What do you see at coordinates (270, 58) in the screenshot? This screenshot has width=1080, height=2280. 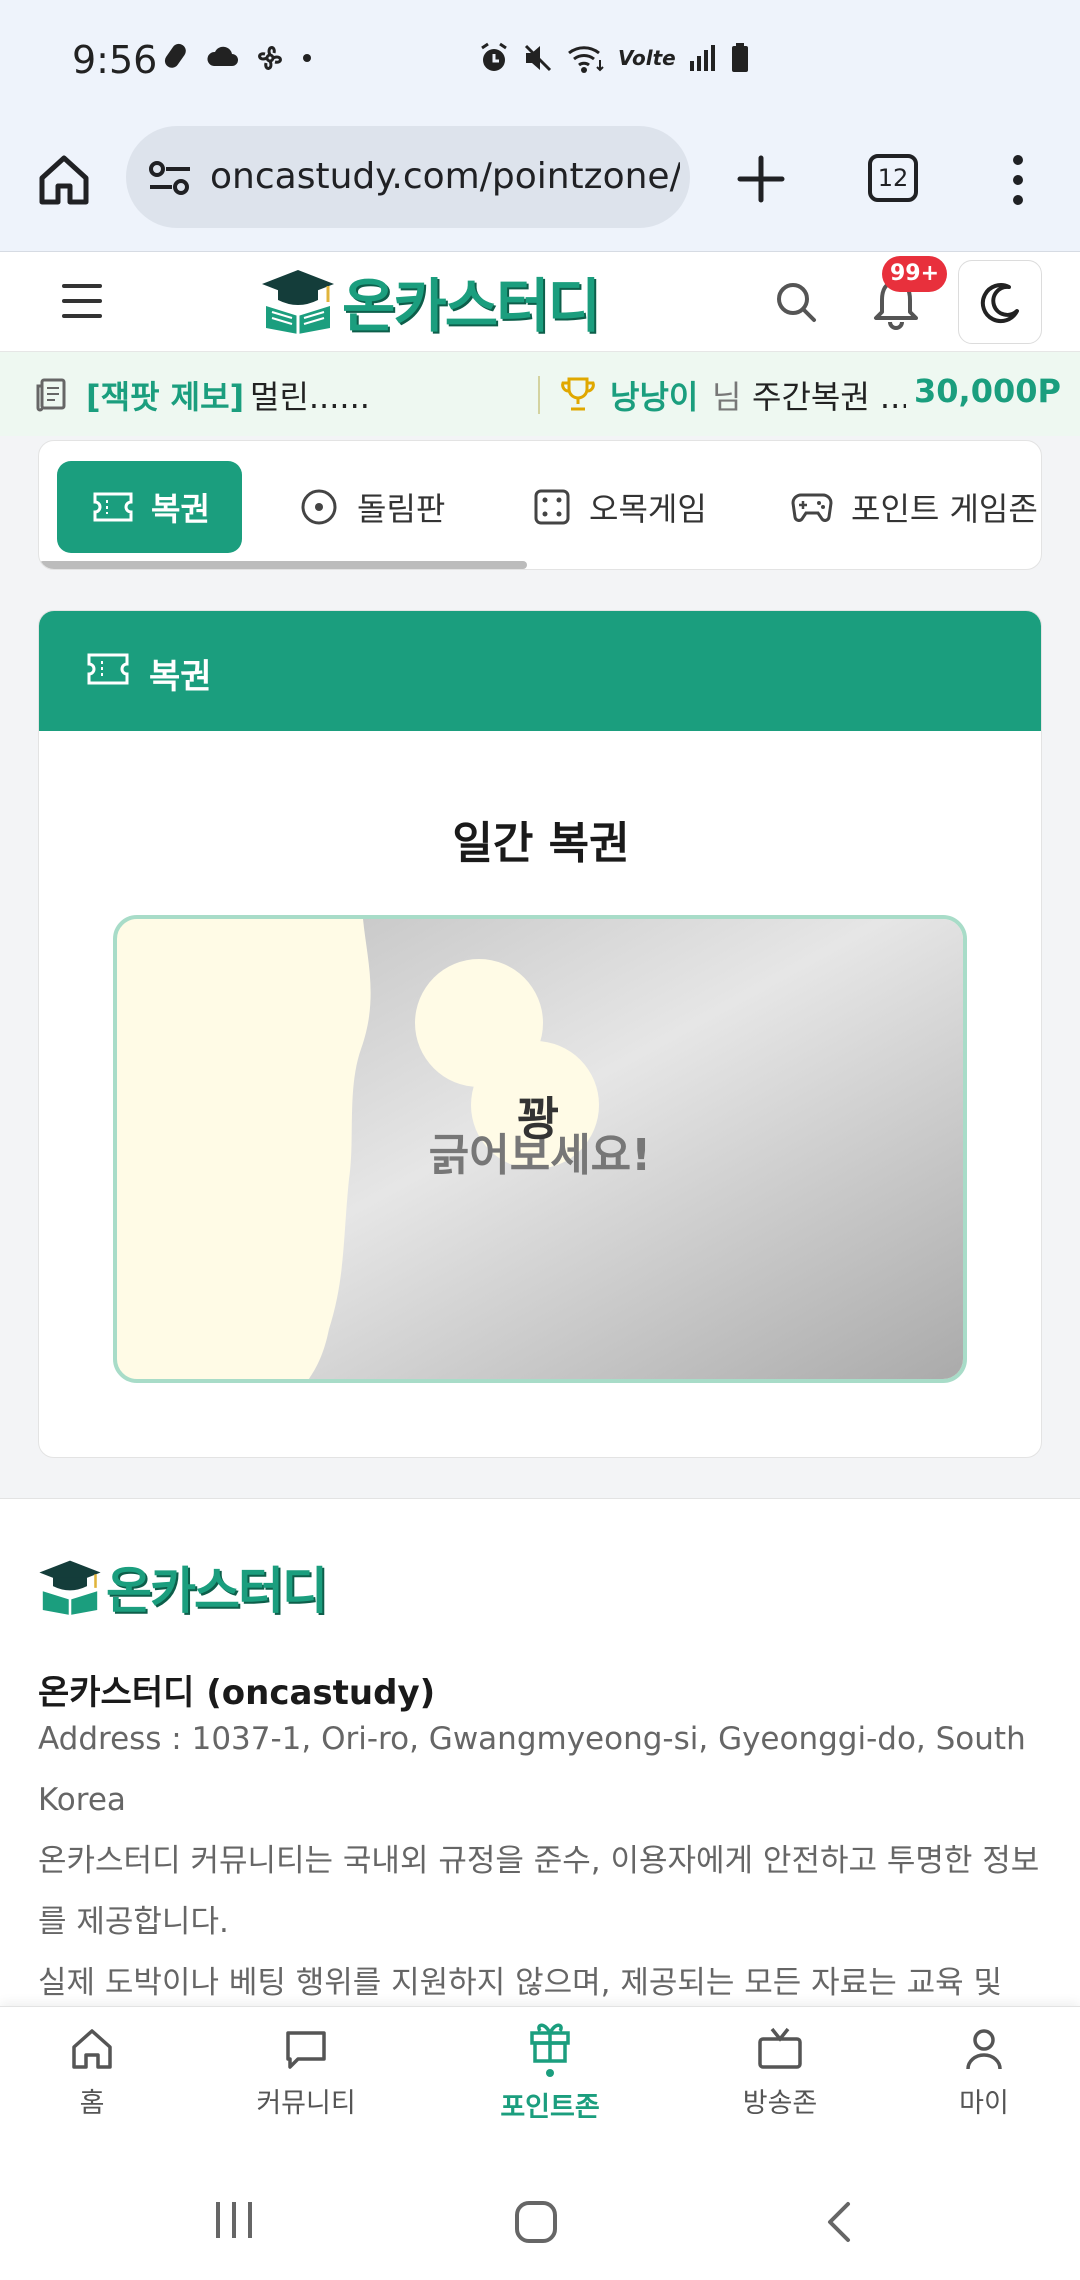 I see `fan-icon` at bounding box center [270, 58].